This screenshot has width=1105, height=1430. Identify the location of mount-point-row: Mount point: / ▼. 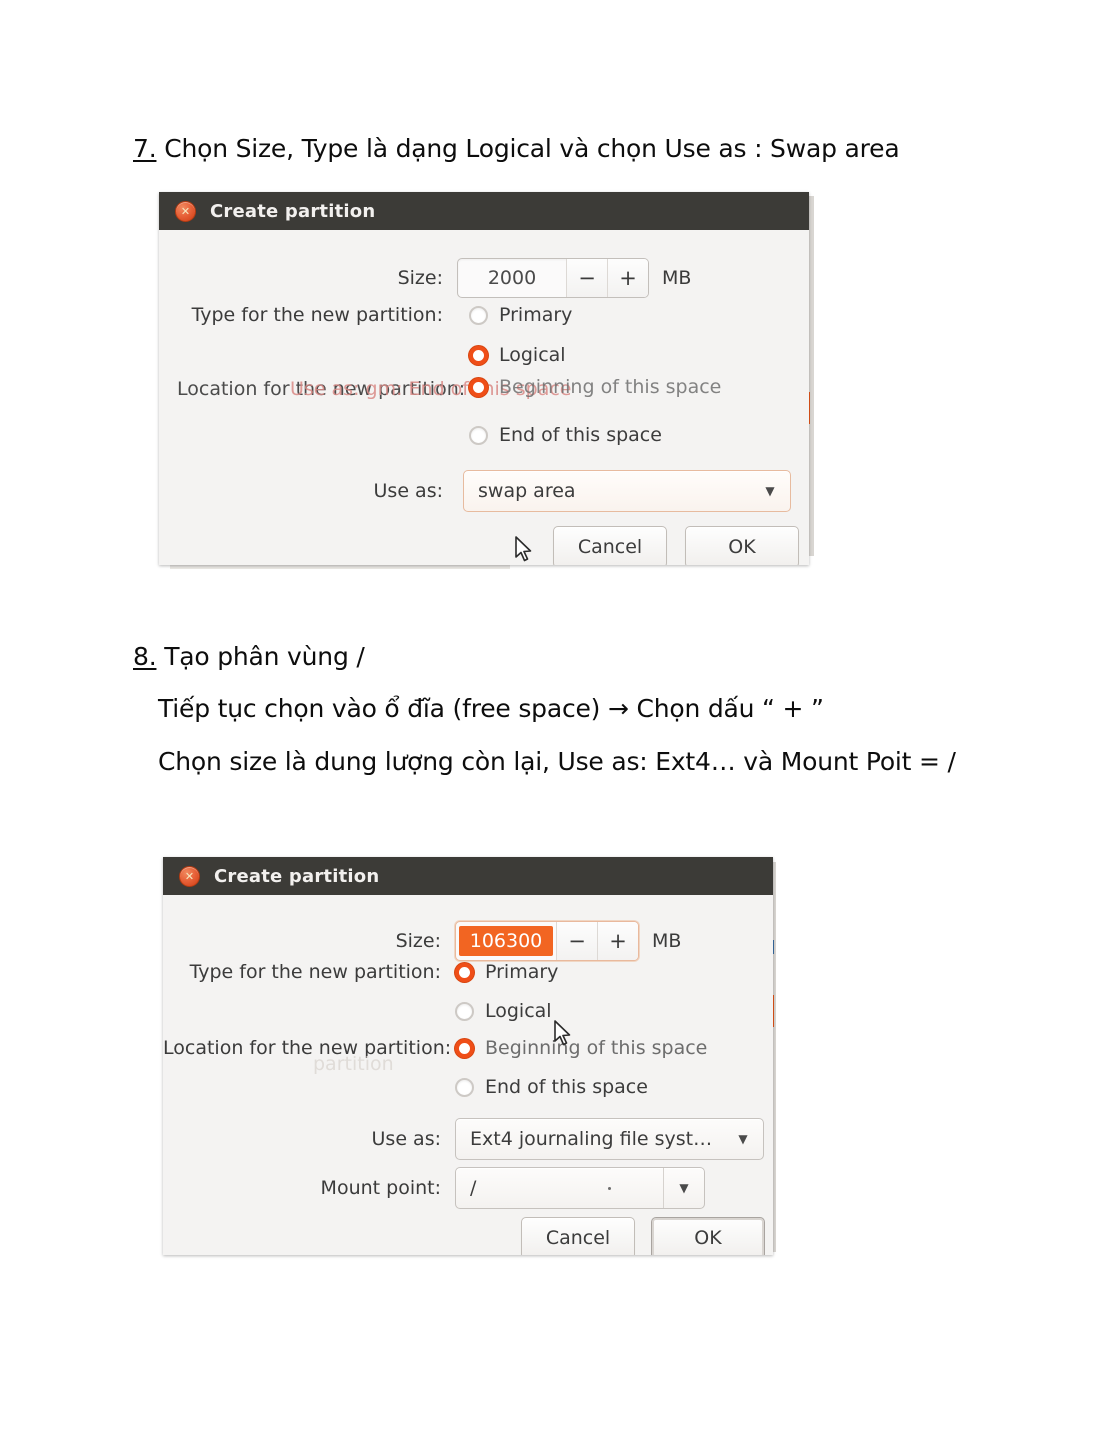
(434, 1188).